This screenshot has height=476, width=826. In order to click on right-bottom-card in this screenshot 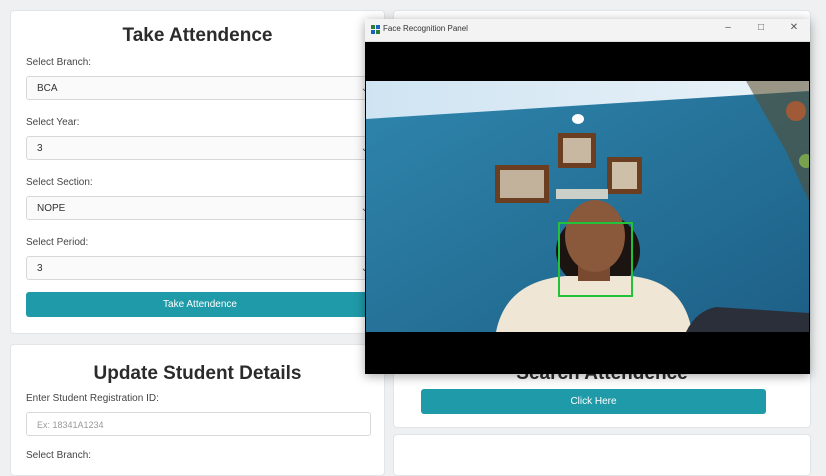, I will do `click(602, 455)`.